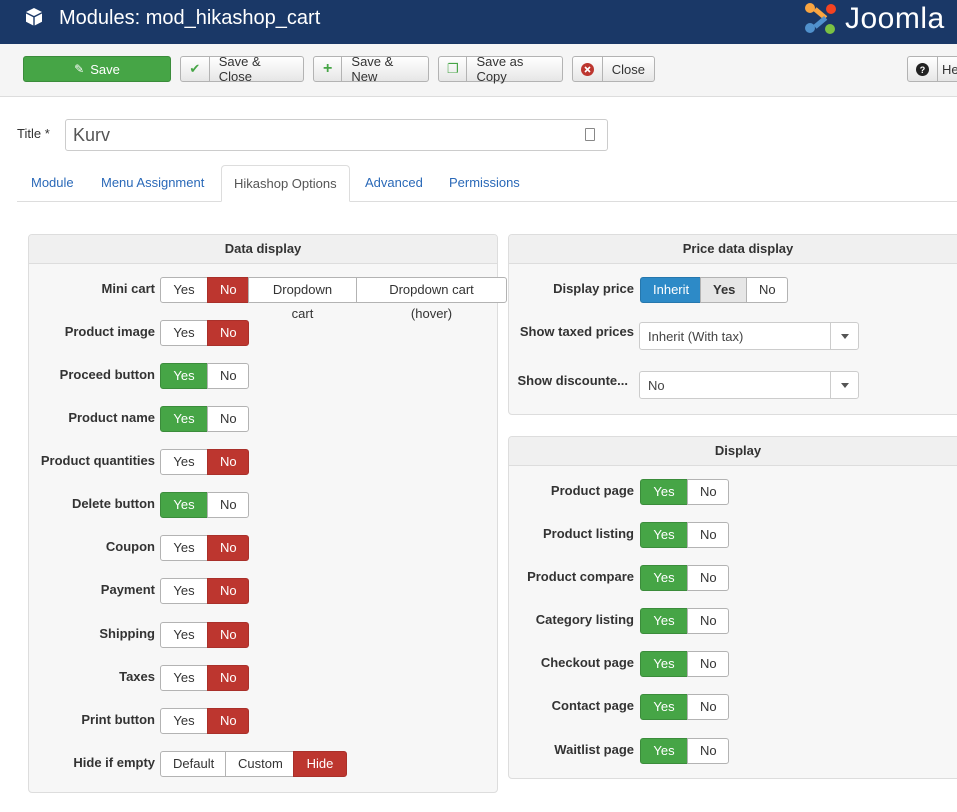  Describe the element at coordinates (137, 676) in the screenshot. I see `taxes-label: Taxes` at that location.